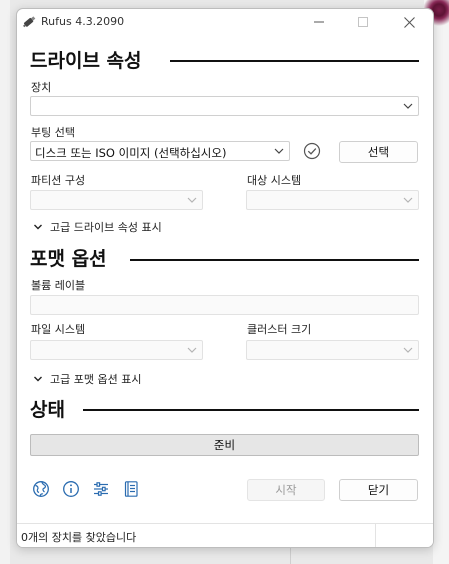 The width and height of the screenshot is (449, 564). I want to click on boot-selection-dropdown: 디스크 또는 ISO 이미지 (선택하십시오), so click(160, 151).